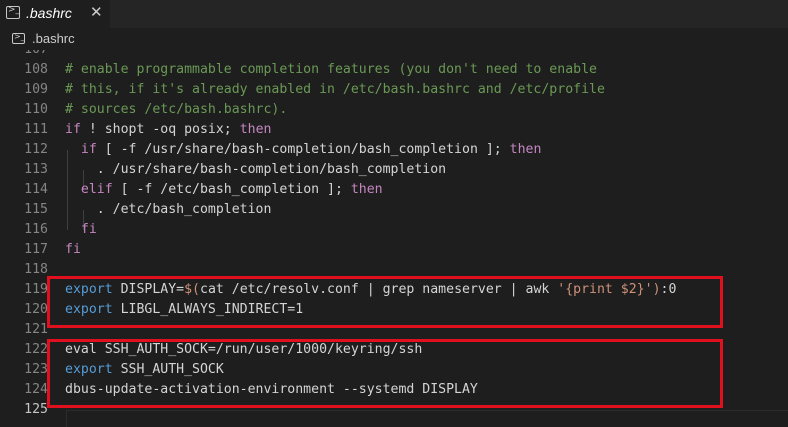  I want to click on line-number: 108, so click(36, 69).